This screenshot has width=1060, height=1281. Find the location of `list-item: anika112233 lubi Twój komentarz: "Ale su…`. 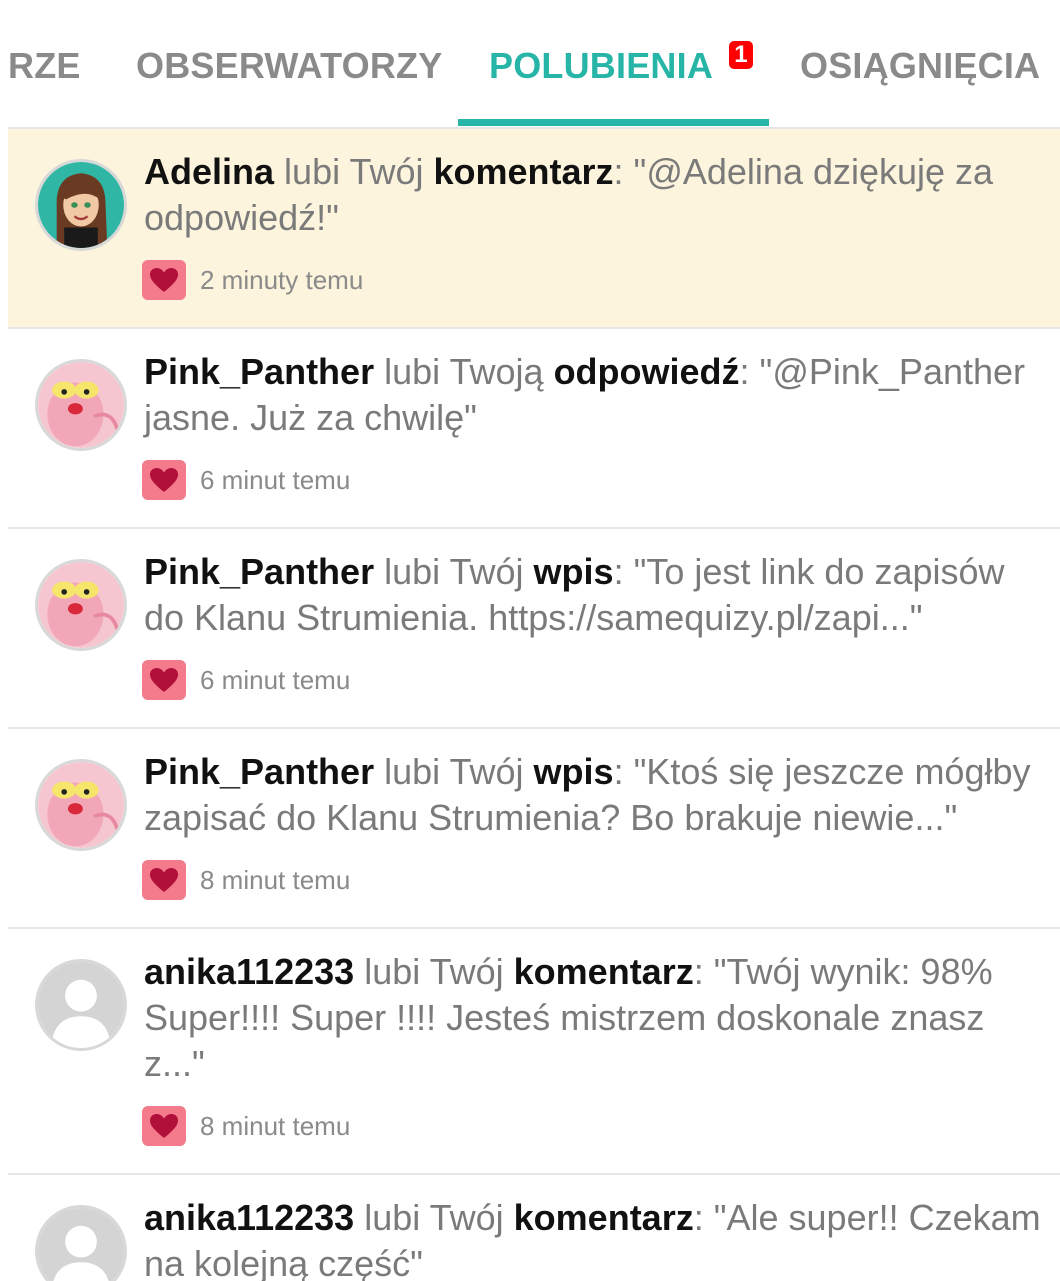

list-item: anika112233 lubi Twój komentarz: "Ale su… is located at coordinates (534, 1227).